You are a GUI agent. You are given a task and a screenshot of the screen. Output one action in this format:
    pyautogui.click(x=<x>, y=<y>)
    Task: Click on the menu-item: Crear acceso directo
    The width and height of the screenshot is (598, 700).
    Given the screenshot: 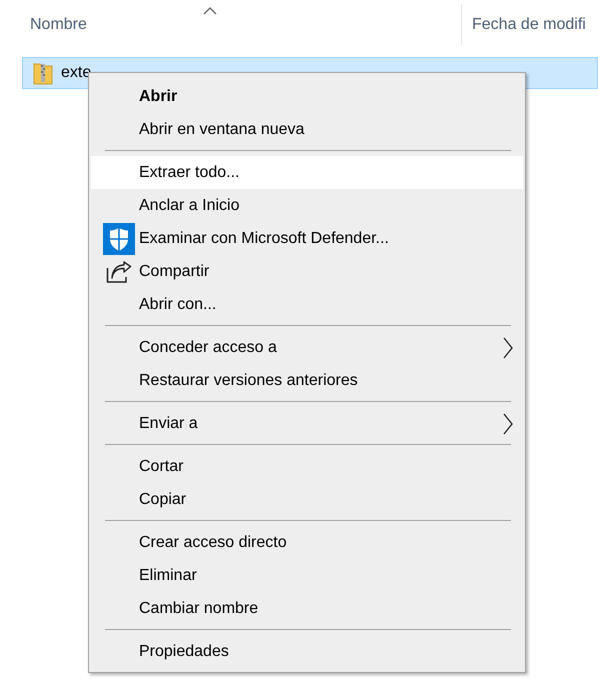 What is the action you would take?
    pyautogui.click(x=307, y=542)
    